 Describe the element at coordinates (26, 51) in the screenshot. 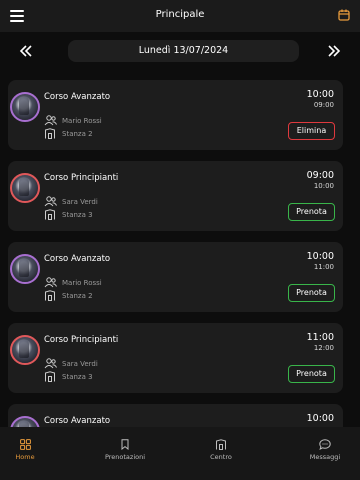

I see `double-chevron-left-icon` at that location.